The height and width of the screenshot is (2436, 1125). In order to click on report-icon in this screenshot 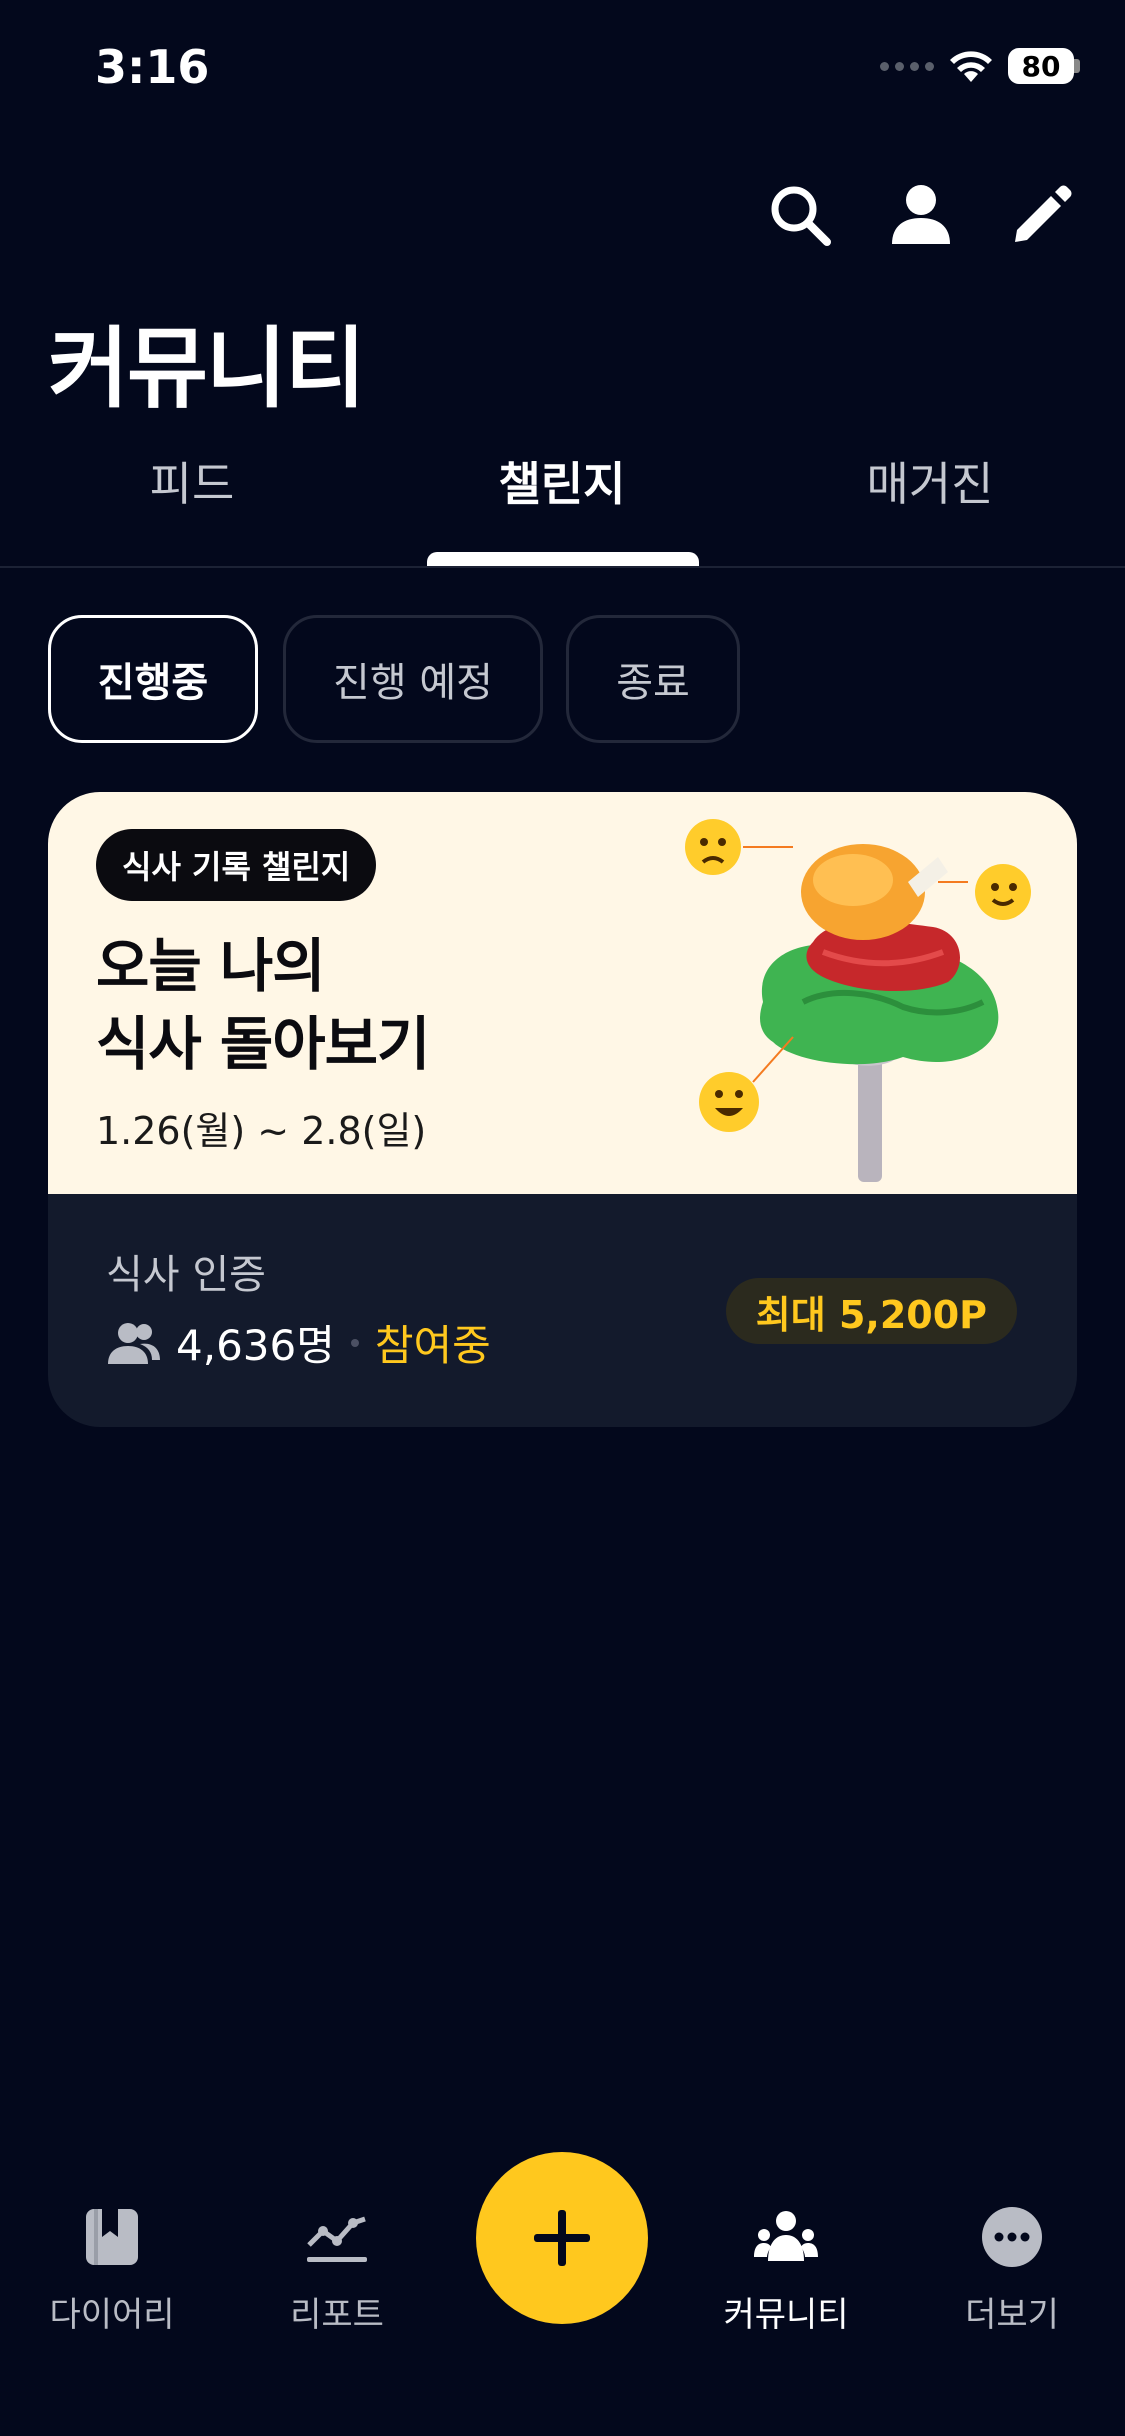, I will do `click(337, 2239)`.